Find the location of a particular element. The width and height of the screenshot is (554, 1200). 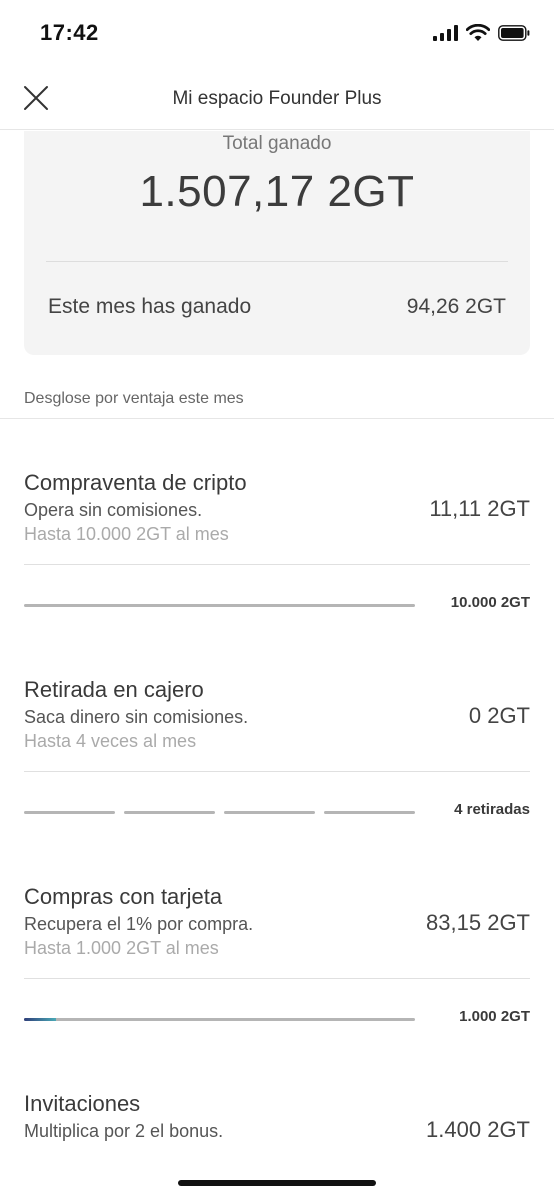

benefit-value: 0 2GT is located at coordinates (499, 715).